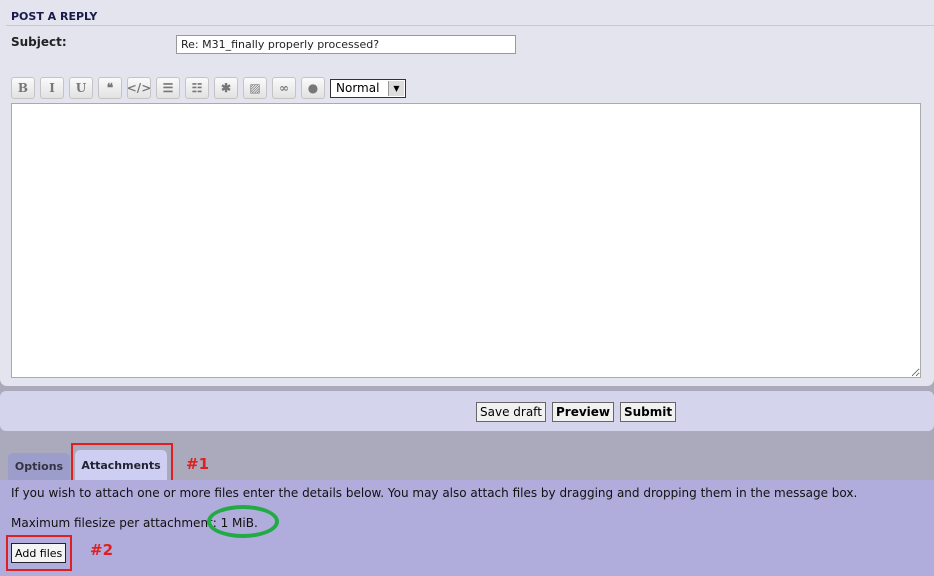  Describe the element at coordinates (511, 412) in the screenshot. I see `save-draft-button: Save draft` at that location.